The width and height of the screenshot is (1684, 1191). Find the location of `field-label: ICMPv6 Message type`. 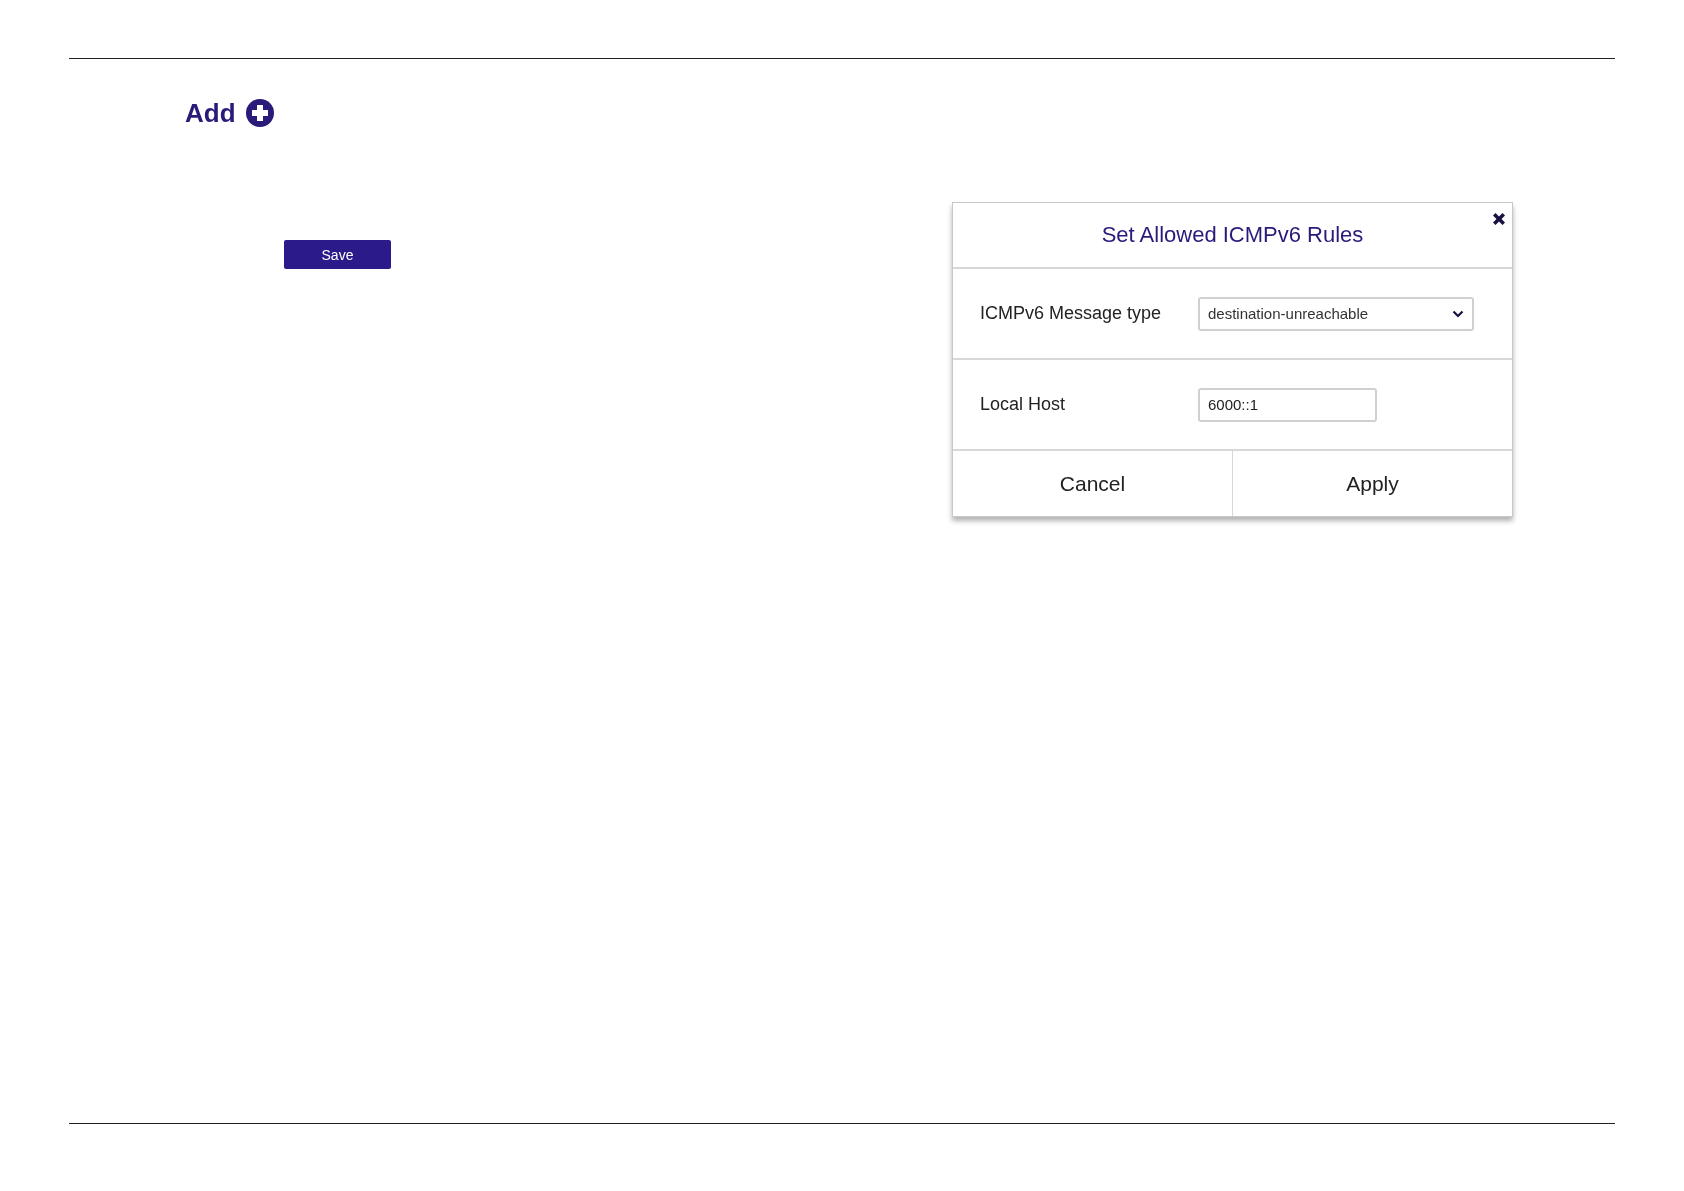

field-label: ICMPv6 Message type is located at coordinates (1071, 313).